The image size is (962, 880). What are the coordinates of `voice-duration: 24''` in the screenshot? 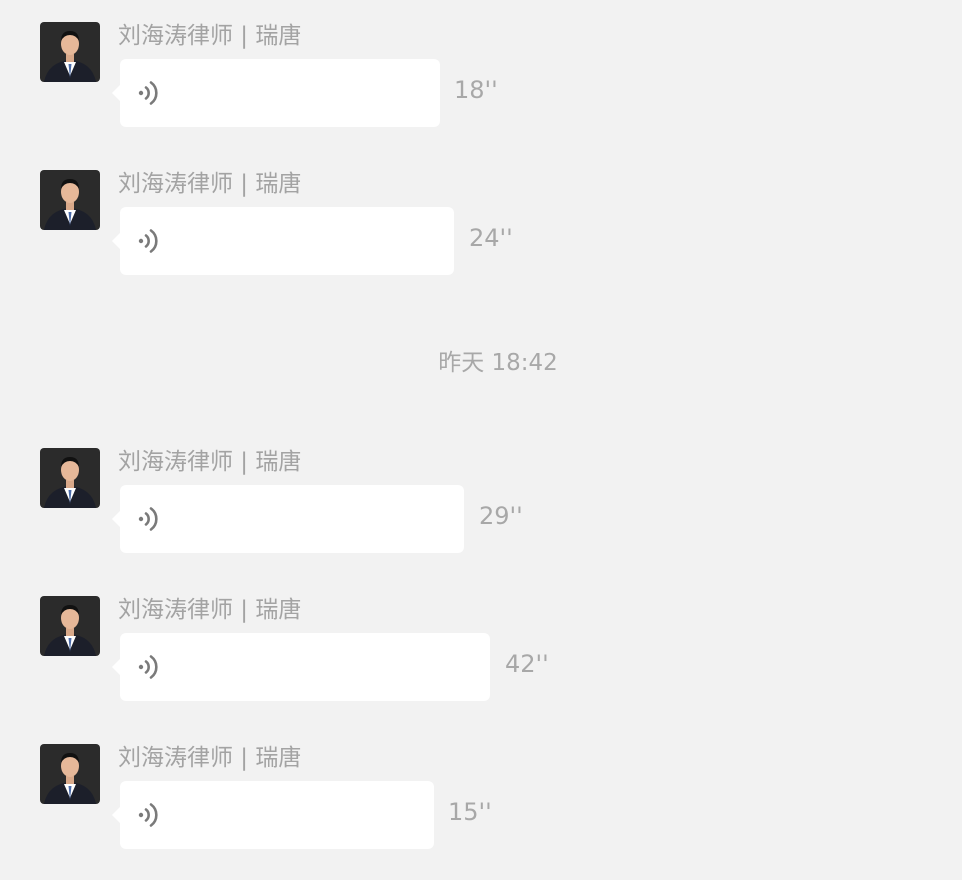 It's located at (491, 238).